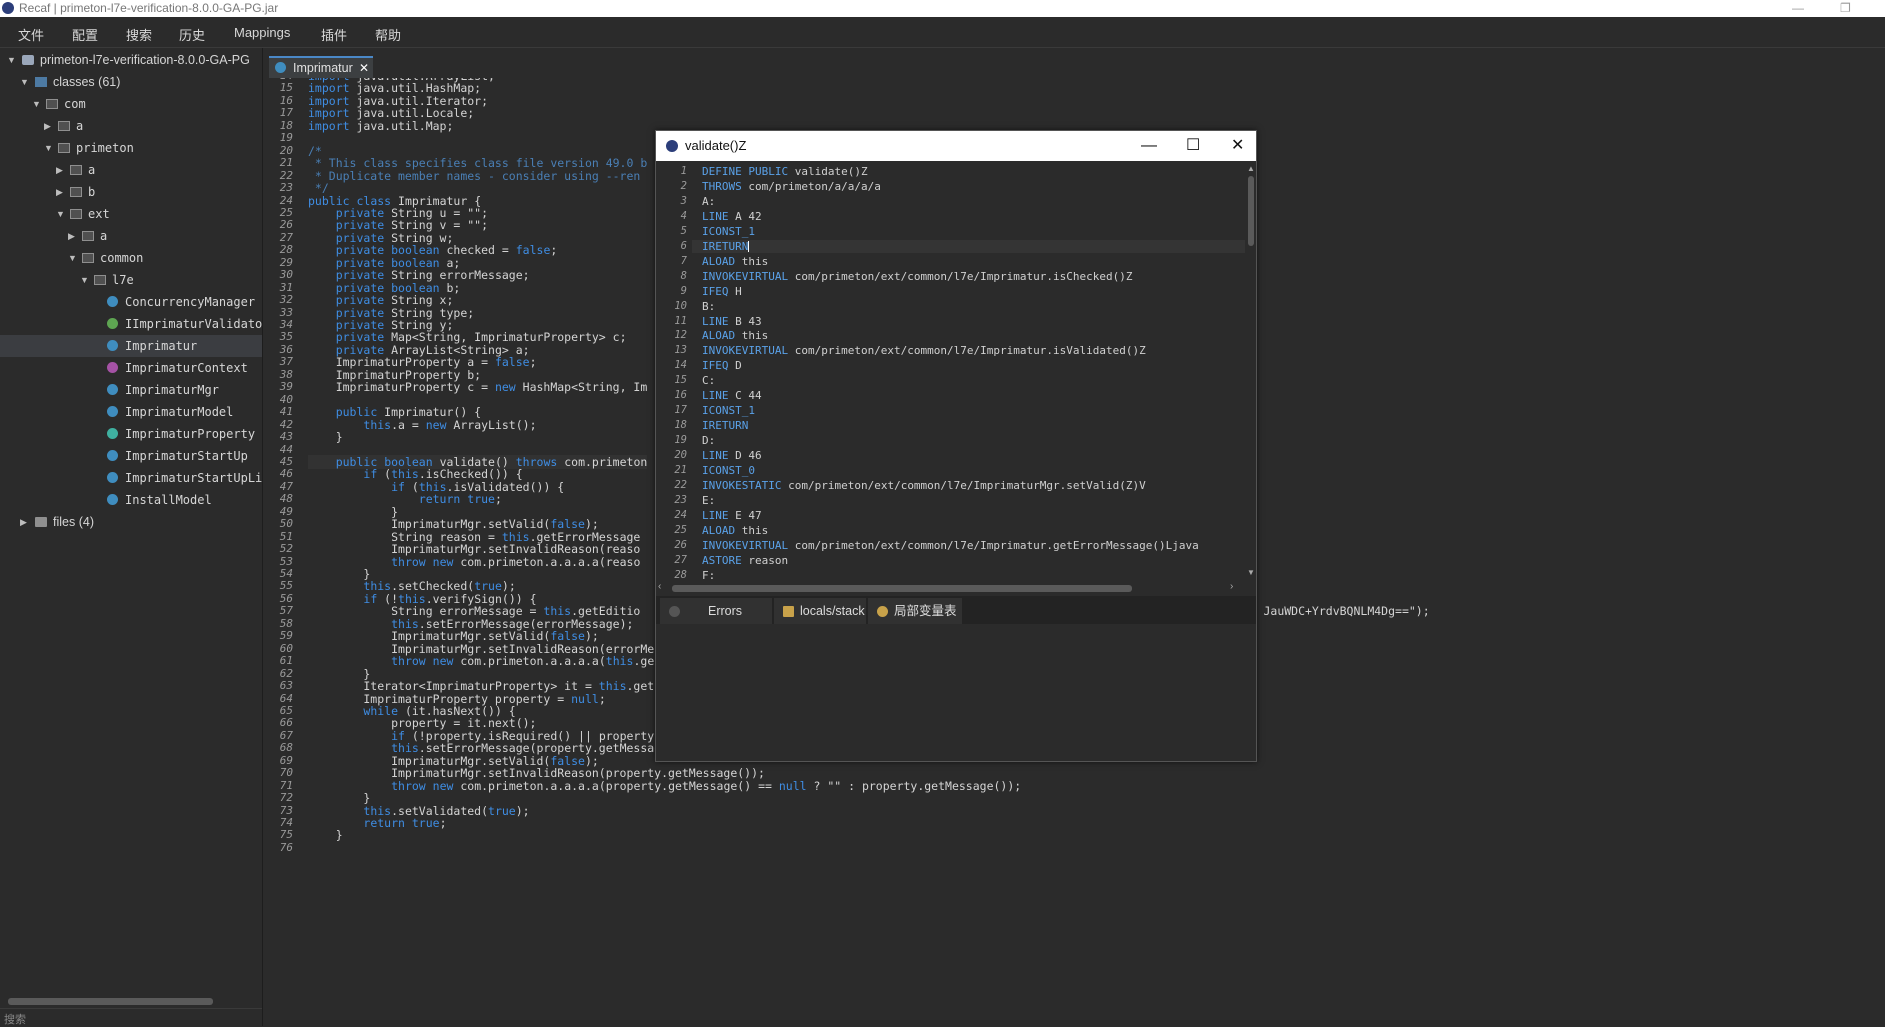 The height and width of the screenshot is (1027, 1885). What do you see at coordinates (131, 346) in the screenshot?
I see `tree-class-item-selected: Imprimatur` at bounding box center [131, 346].